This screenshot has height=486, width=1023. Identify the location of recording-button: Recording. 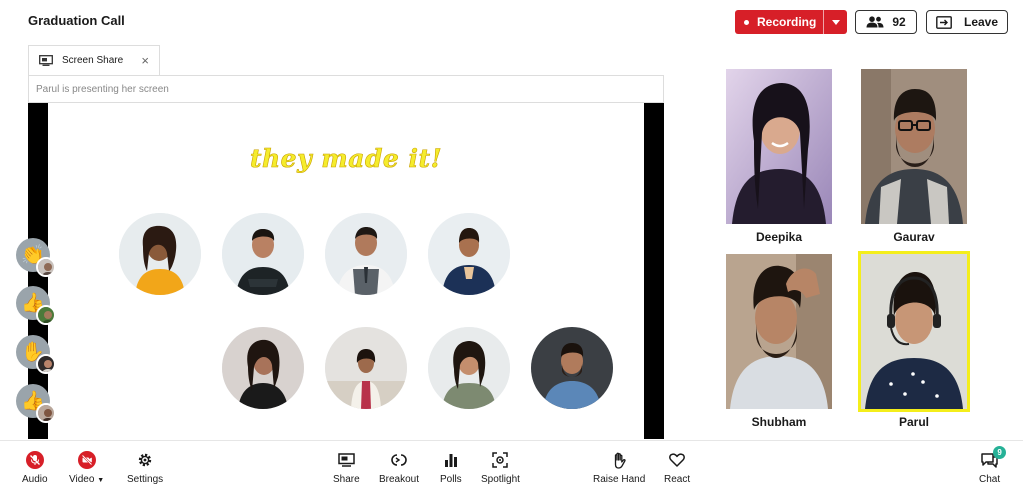
(791, 22).